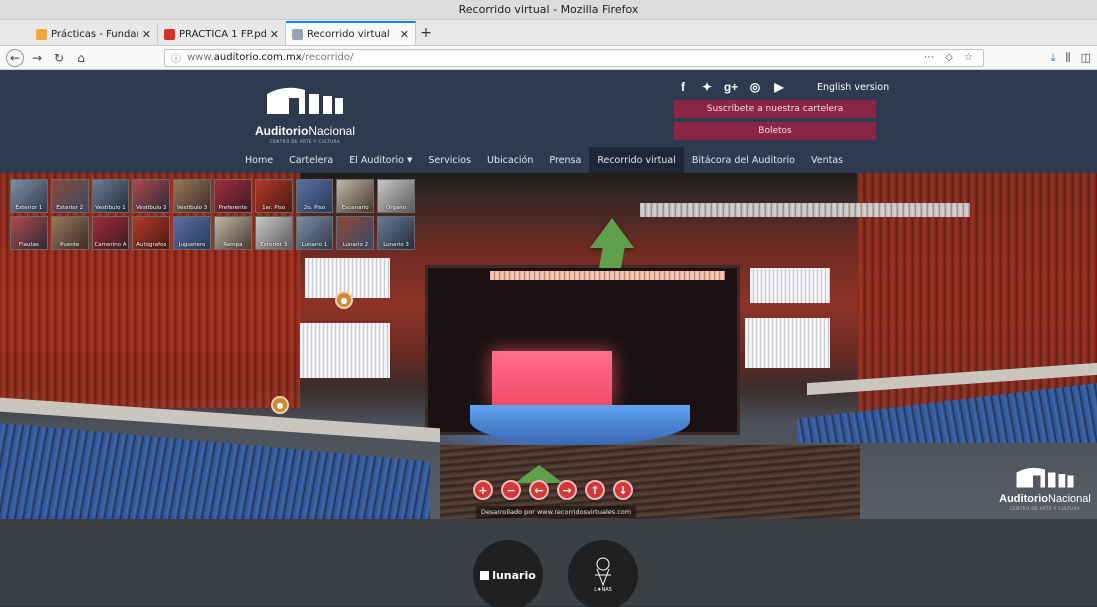 This screenshot has width=1097, height=607. I want to click on scene-thumbnail: Exterior 3, so click(273, 233).